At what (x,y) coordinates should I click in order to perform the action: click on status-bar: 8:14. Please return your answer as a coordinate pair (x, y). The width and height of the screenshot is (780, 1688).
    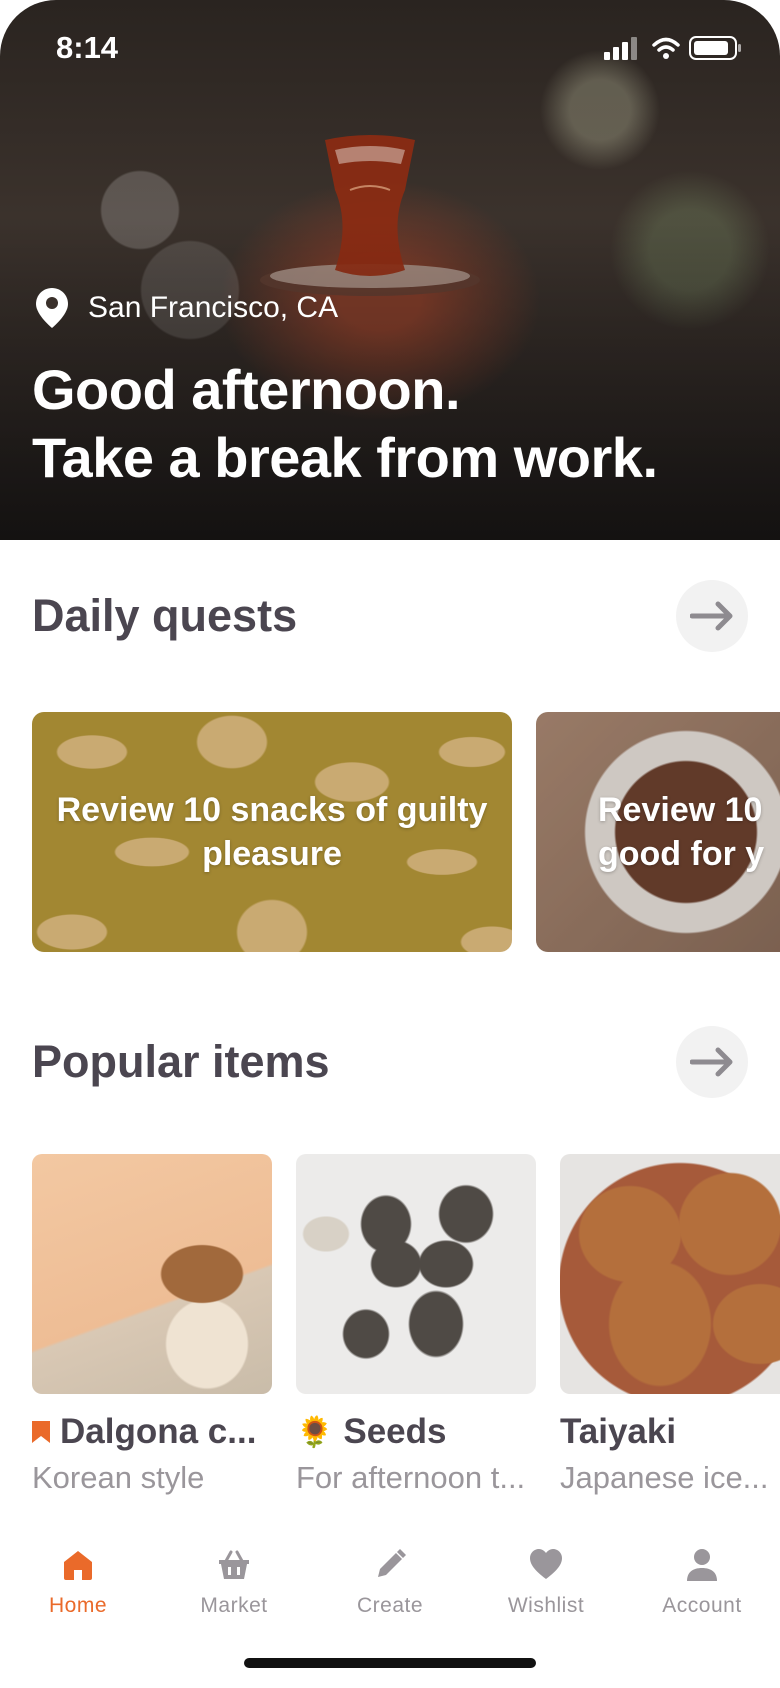
    Looking at the image, I should click on (390, 48).